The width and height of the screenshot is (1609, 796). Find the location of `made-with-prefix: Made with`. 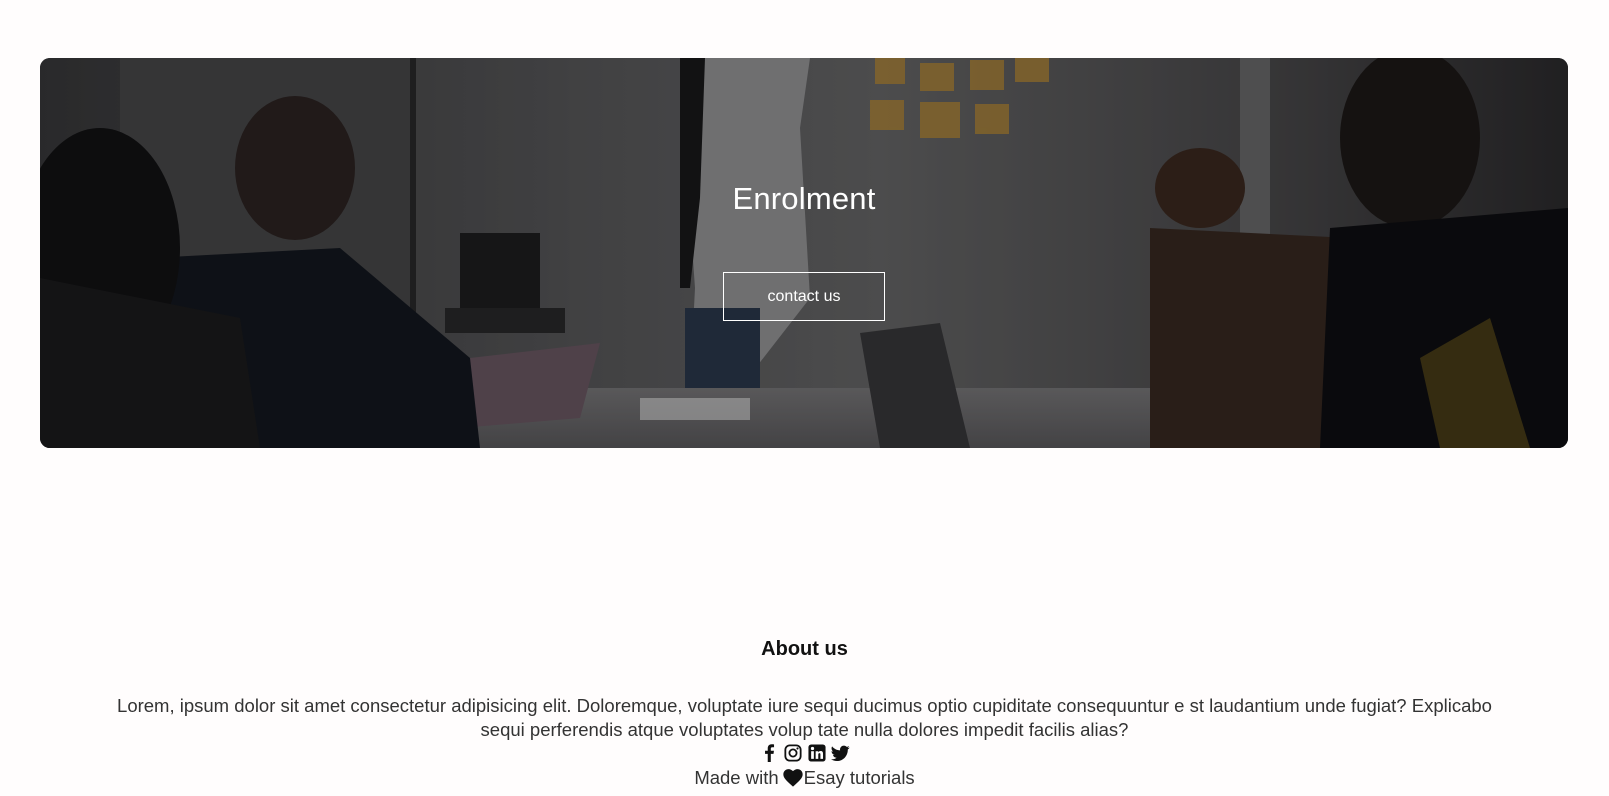

made-with-prefix: Made with is located at coordinates (736, 777).